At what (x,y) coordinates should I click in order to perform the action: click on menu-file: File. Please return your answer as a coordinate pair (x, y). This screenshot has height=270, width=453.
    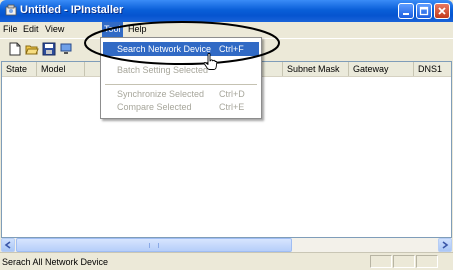
    Looking at the image, I should click on (10, 29).